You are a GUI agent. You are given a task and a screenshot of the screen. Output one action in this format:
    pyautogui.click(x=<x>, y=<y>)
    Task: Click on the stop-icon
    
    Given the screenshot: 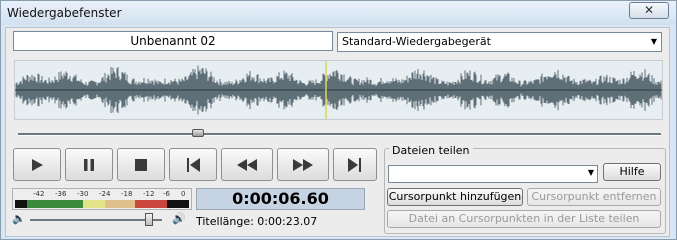 What is the action you would take?
    pyautogui.click(x=141, y=164)
    